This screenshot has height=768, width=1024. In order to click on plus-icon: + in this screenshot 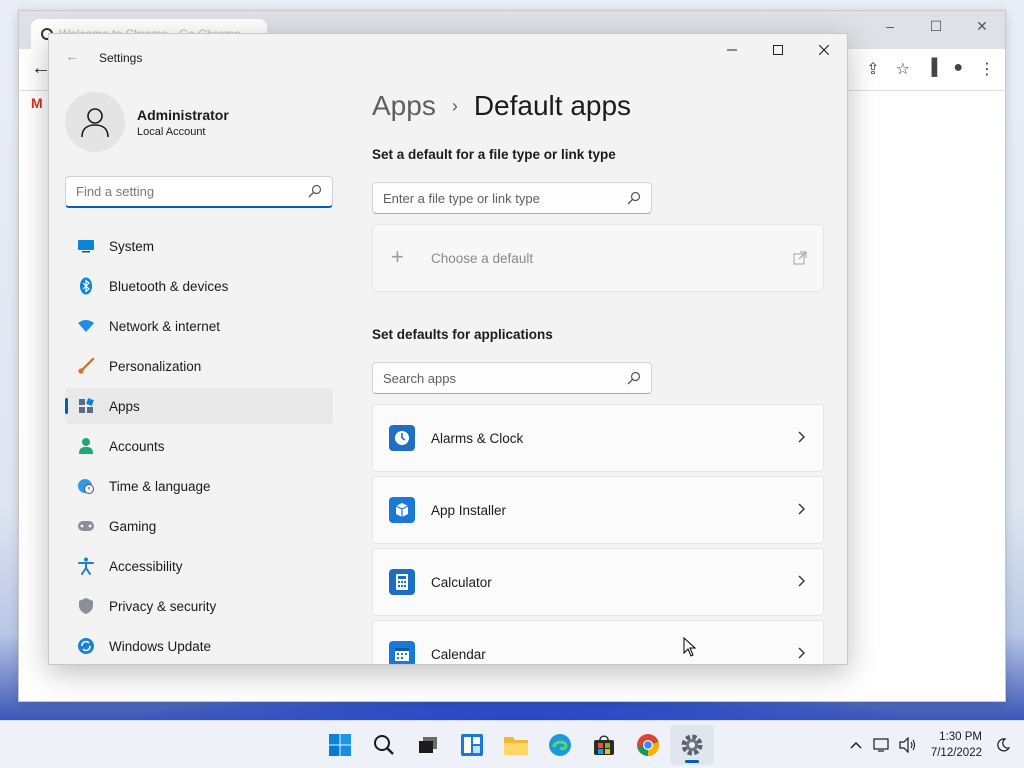, I will do `click(397, 256)`.